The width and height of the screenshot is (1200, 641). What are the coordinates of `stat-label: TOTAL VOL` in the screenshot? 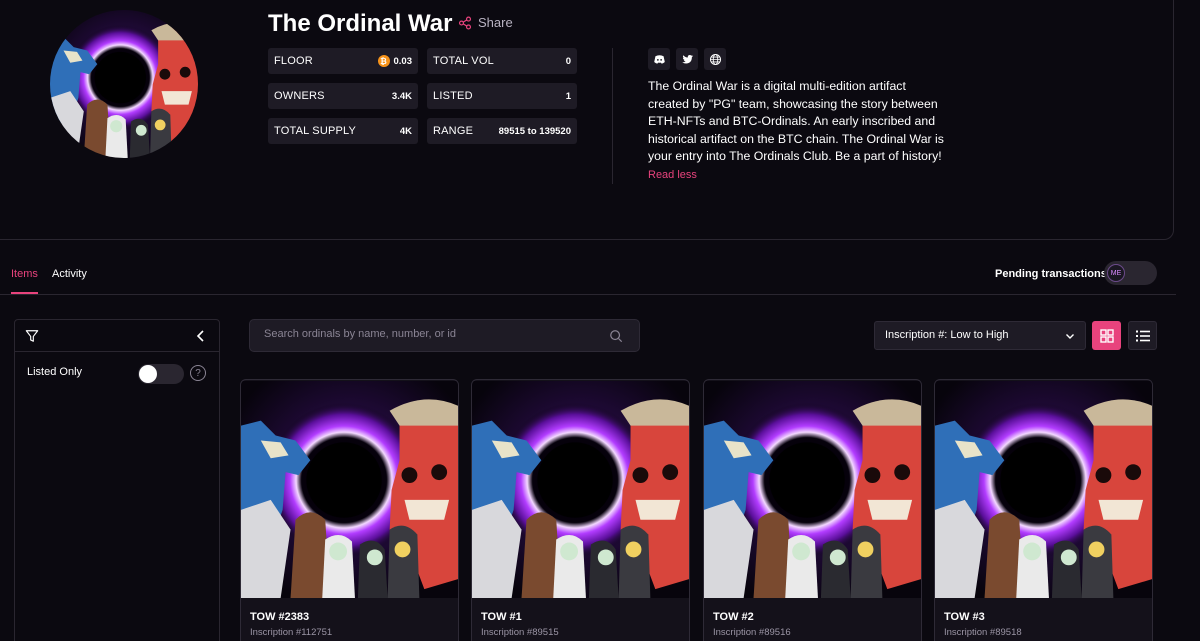 It's located at (463, 61).